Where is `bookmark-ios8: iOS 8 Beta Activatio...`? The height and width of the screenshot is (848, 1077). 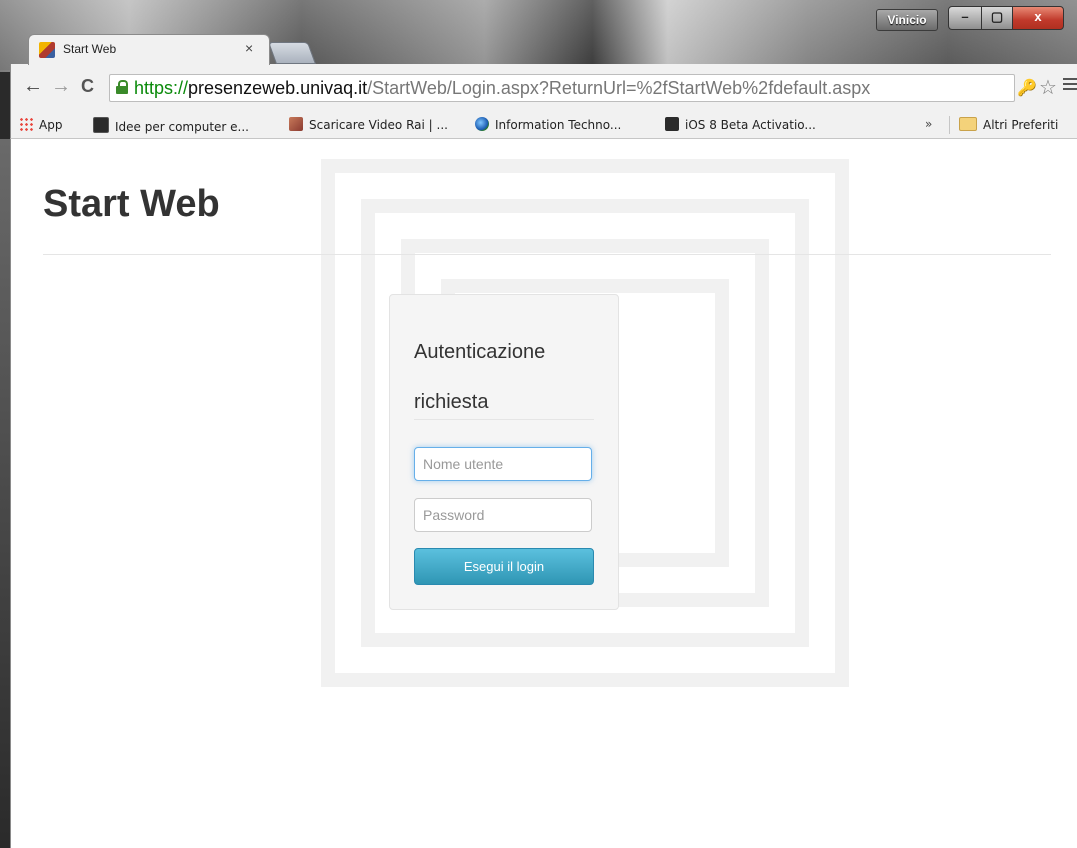 bookmark-ios8: iOS 8 Beta Activatio... is located at coordinates (740, 124).